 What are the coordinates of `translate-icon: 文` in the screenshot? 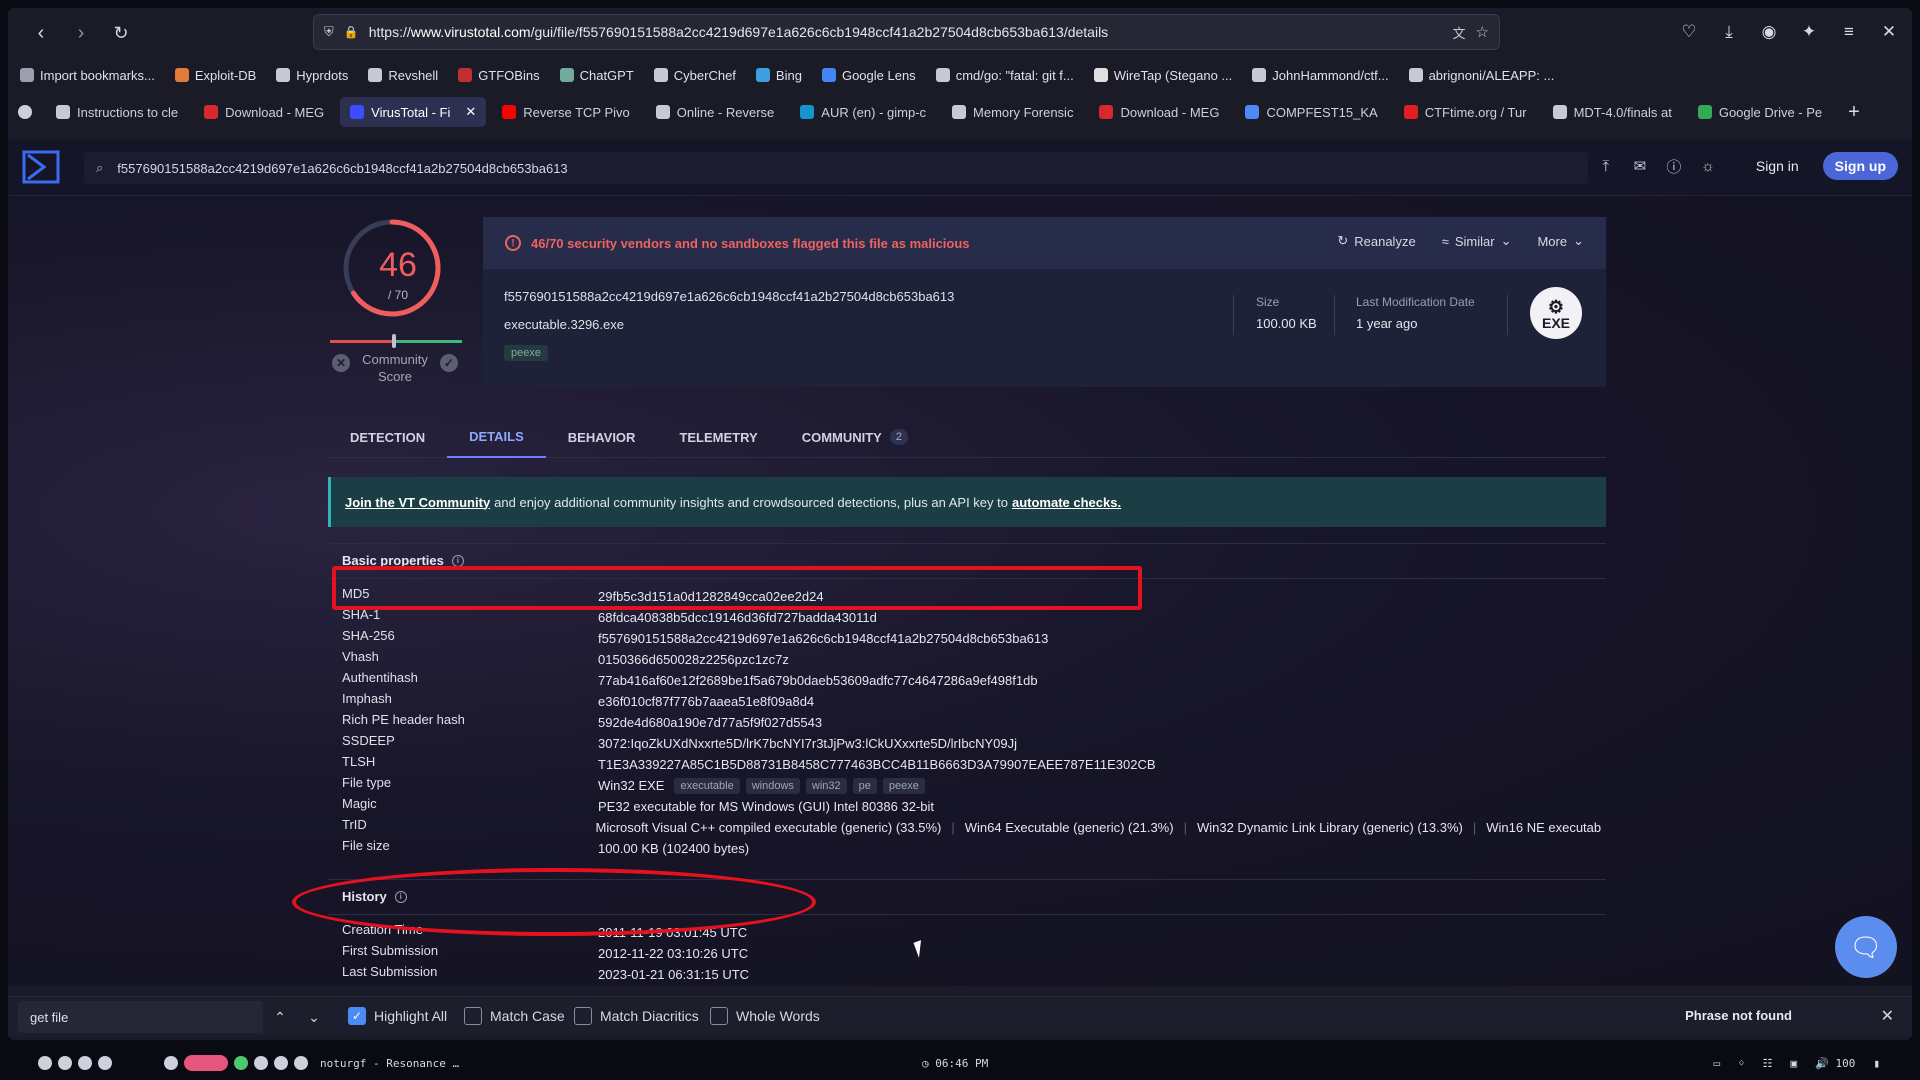 It's located at (1459, 32).